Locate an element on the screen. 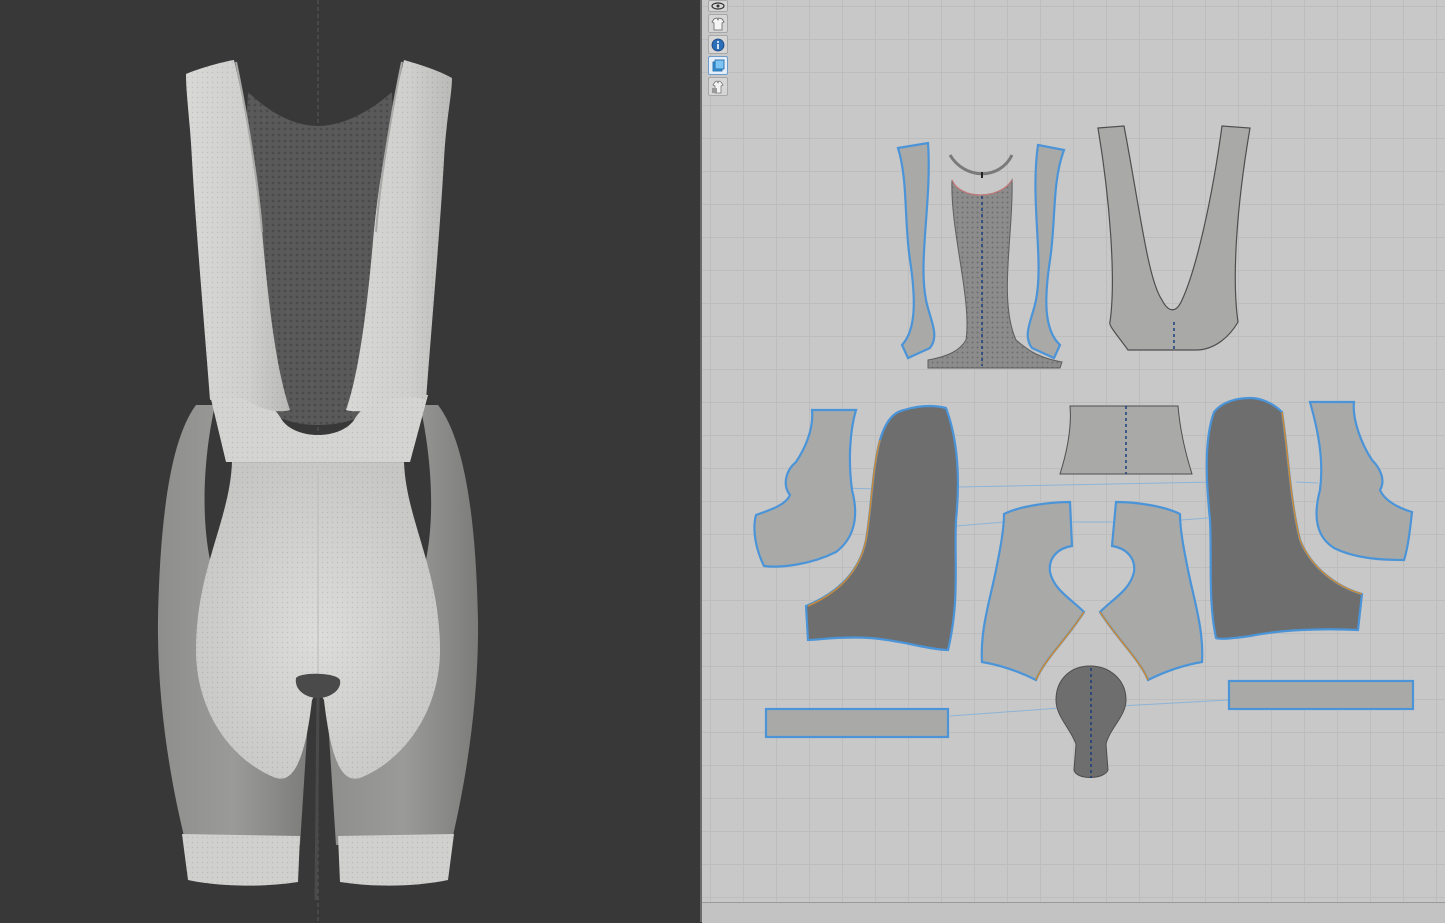 Image resolution: width=1445 pixels, height=923 pixels. pattern-collar-binding is located at coordinates (981, 166).